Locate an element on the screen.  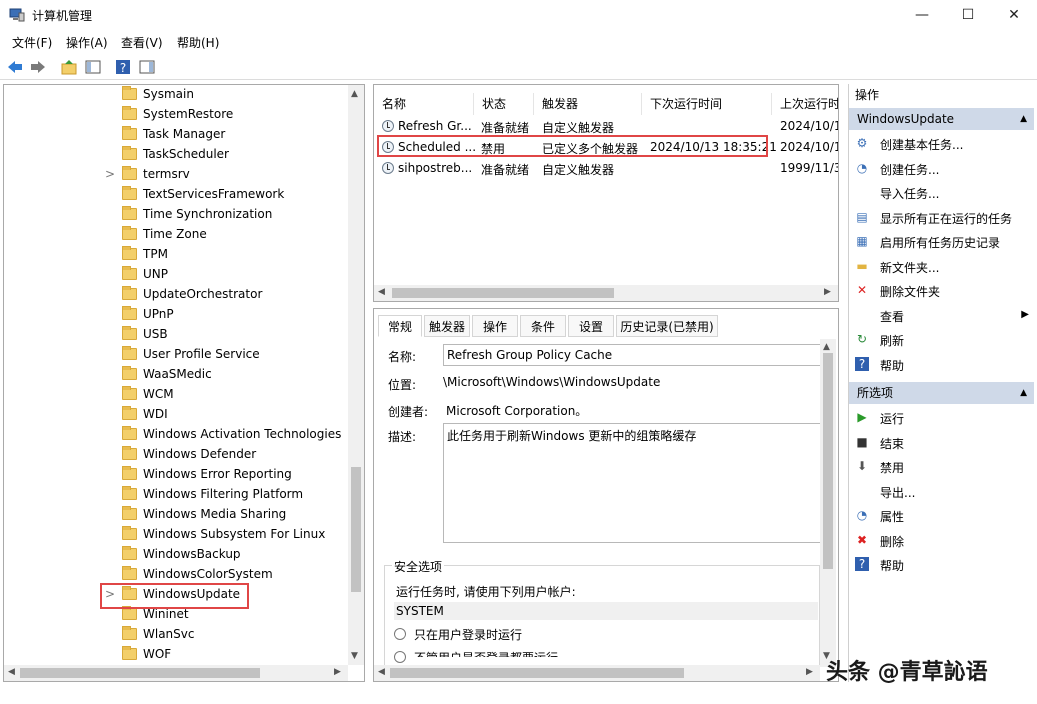
tree-item: WindowsBackup is located at coordinates (174, 555).